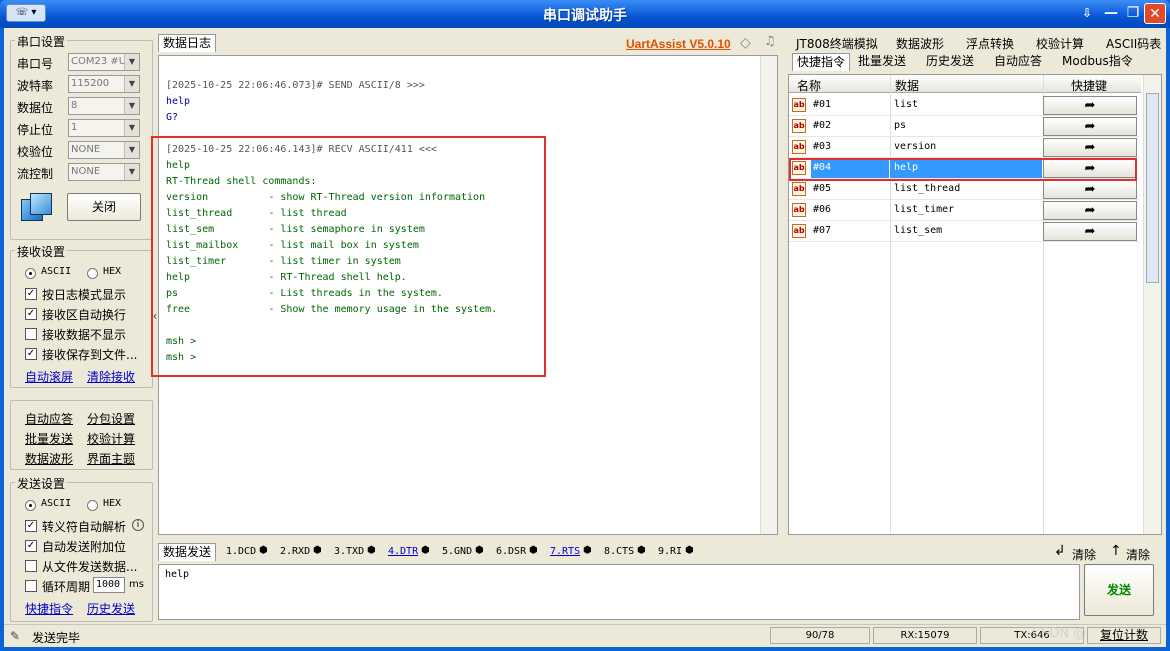 The height and width of the screenshot is (651, 1170). I want to click on status-message: 发送完毕, so click(56, 638).